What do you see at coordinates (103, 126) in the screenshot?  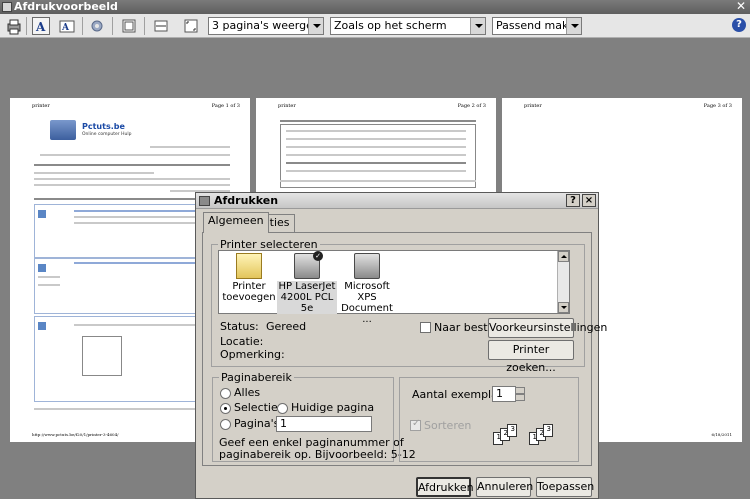 I see `site-name: Pctuts.be` at bounding box center [103, 126].